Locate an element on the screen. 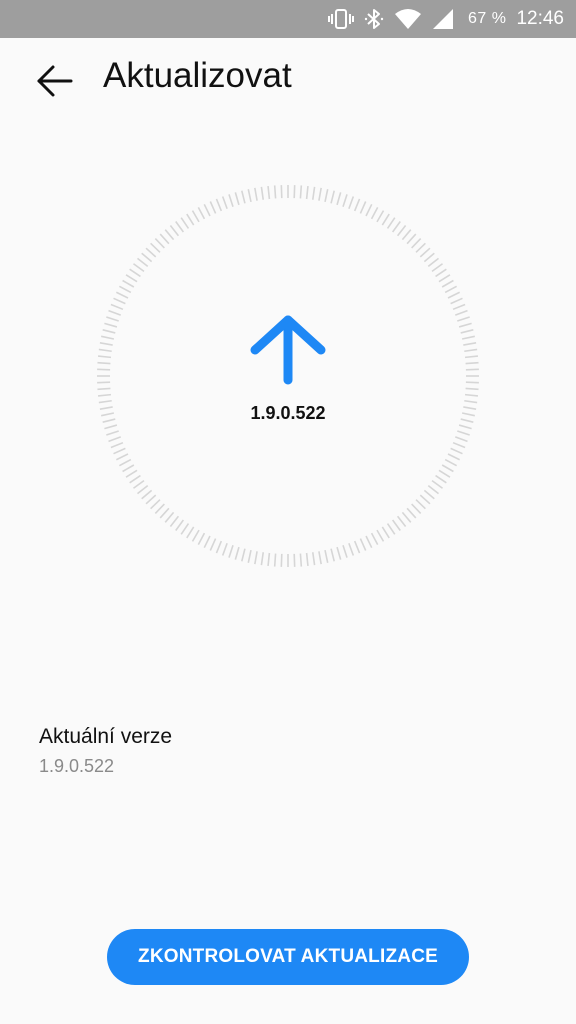  arrow-left-icon is located at coordinates (55, 81).